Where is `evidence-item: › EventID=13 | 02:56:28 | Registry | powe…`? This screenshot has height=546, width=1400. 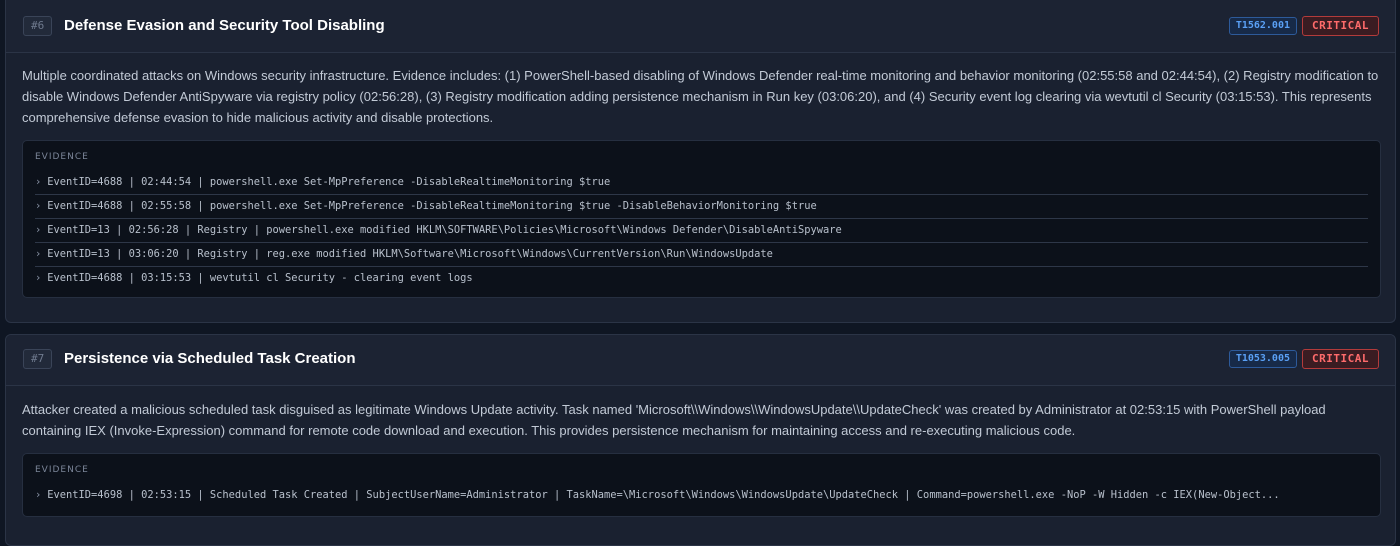
evidence-item: › EventID=13 | 02:56:28 | Registry | powe… is located at coordinates (701, 231).